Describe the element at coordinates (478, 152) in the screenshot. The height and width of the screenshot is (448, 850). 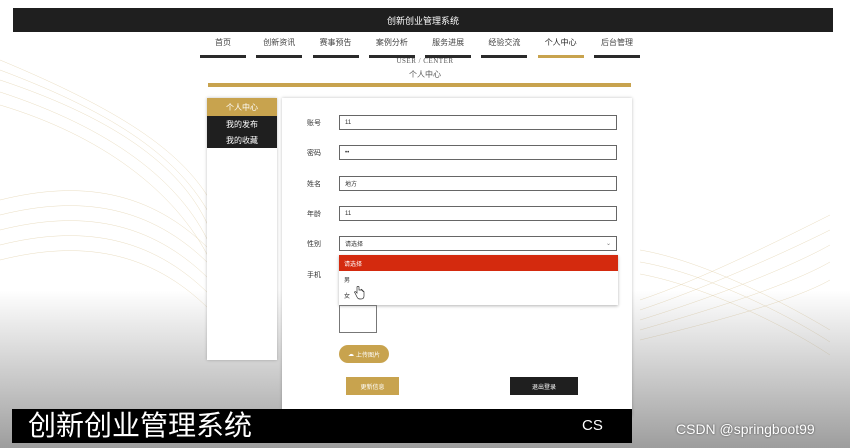
I see `password-input: ••` at that location.